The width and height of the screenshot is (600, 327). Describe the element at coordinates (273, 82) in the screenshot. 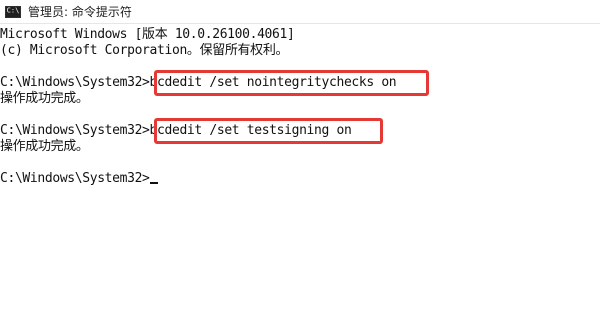

I see `command-text-1: bcdedit /set nointegritychecks on` at that location.